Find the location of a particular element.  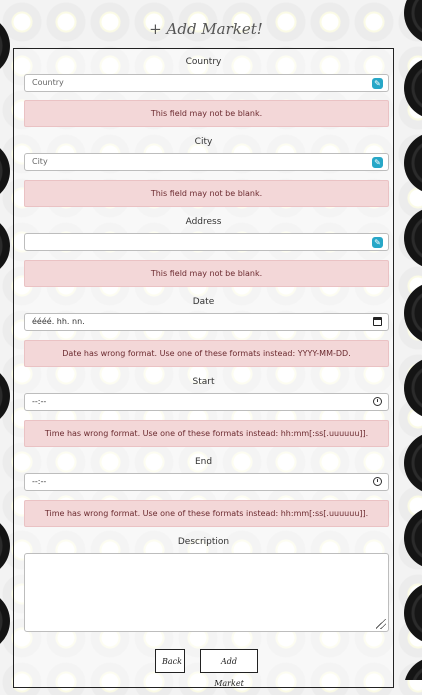

calendar-icon is located at coordinates (377, 321).